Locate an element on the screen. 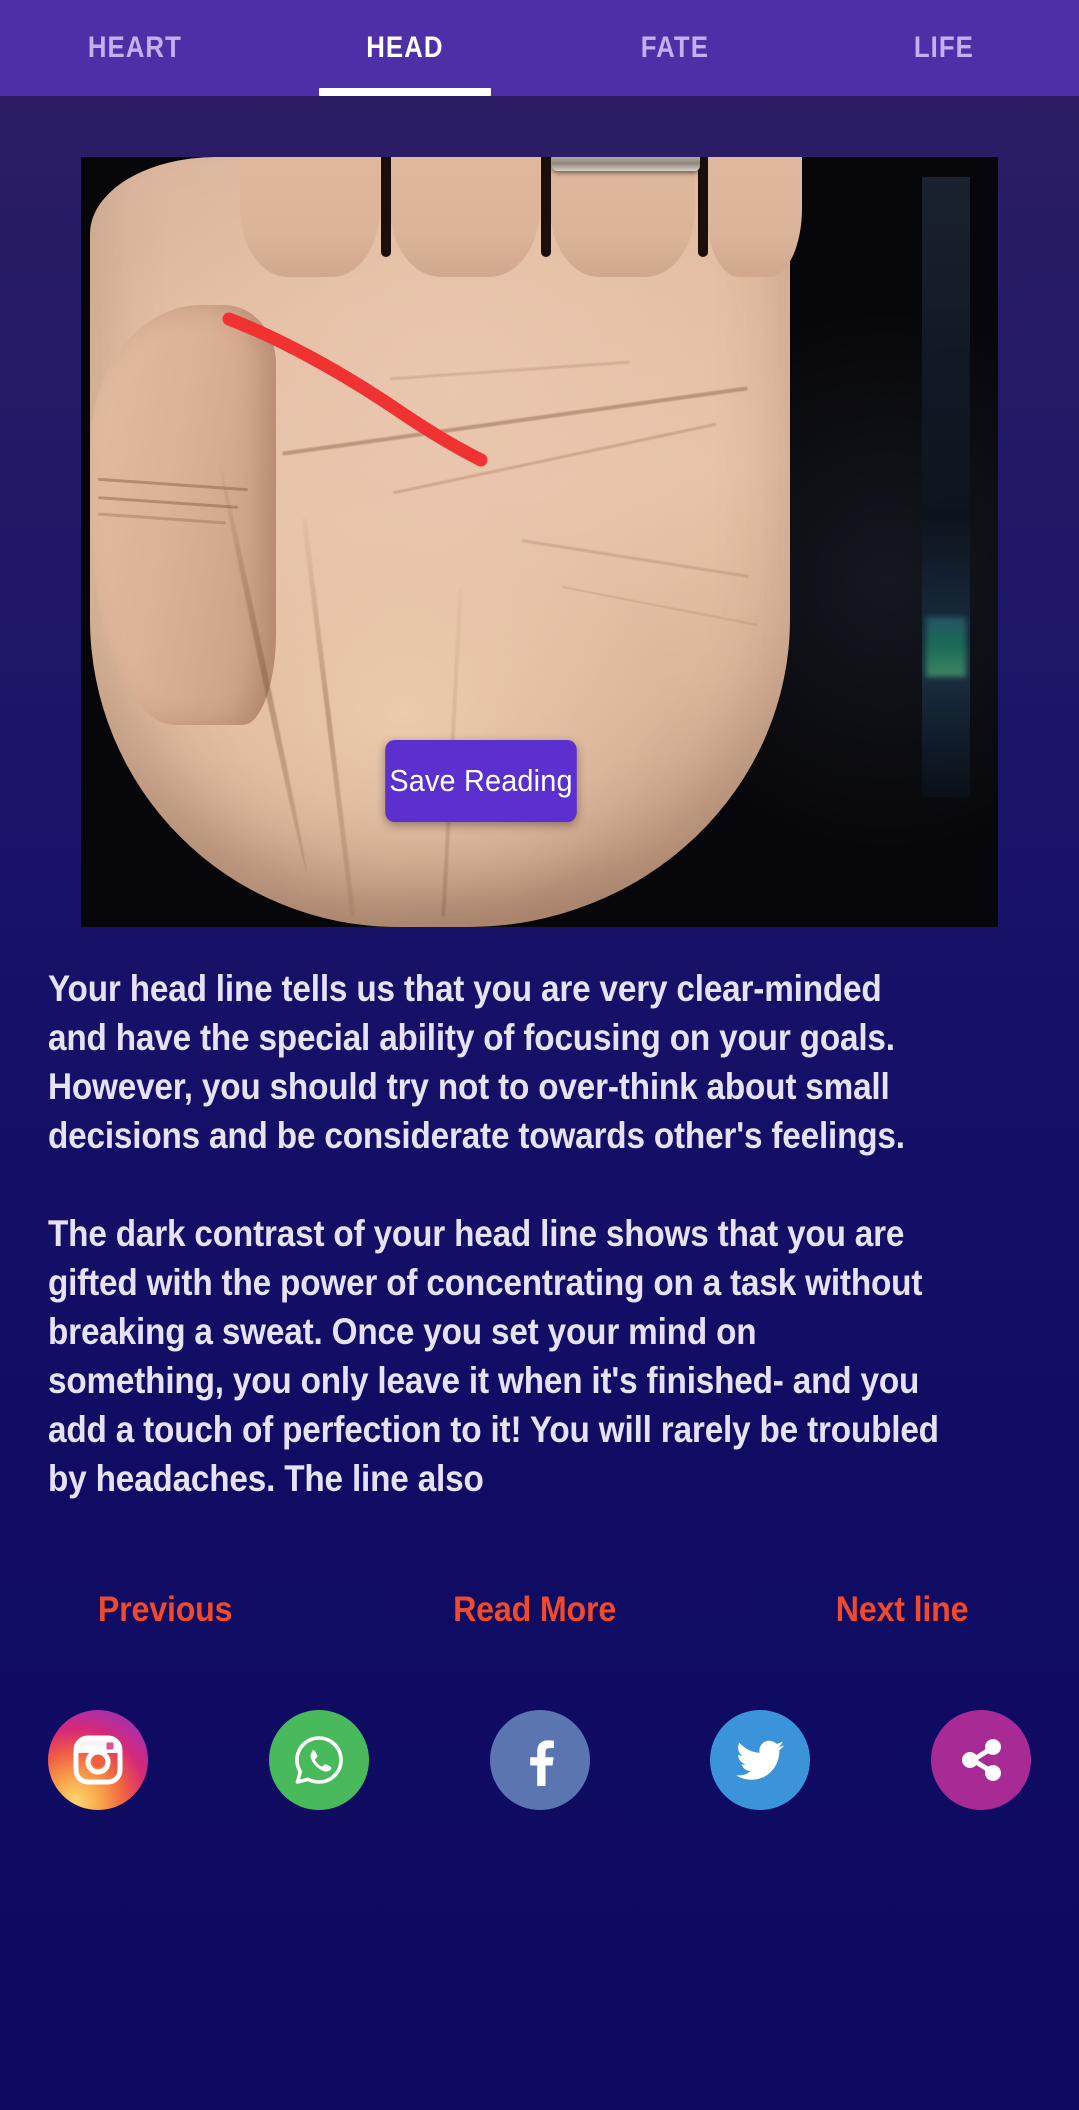 The height and width of the screenshot is (2110, 1079). share-glyph-icon is located at coordinates (981, 1760).